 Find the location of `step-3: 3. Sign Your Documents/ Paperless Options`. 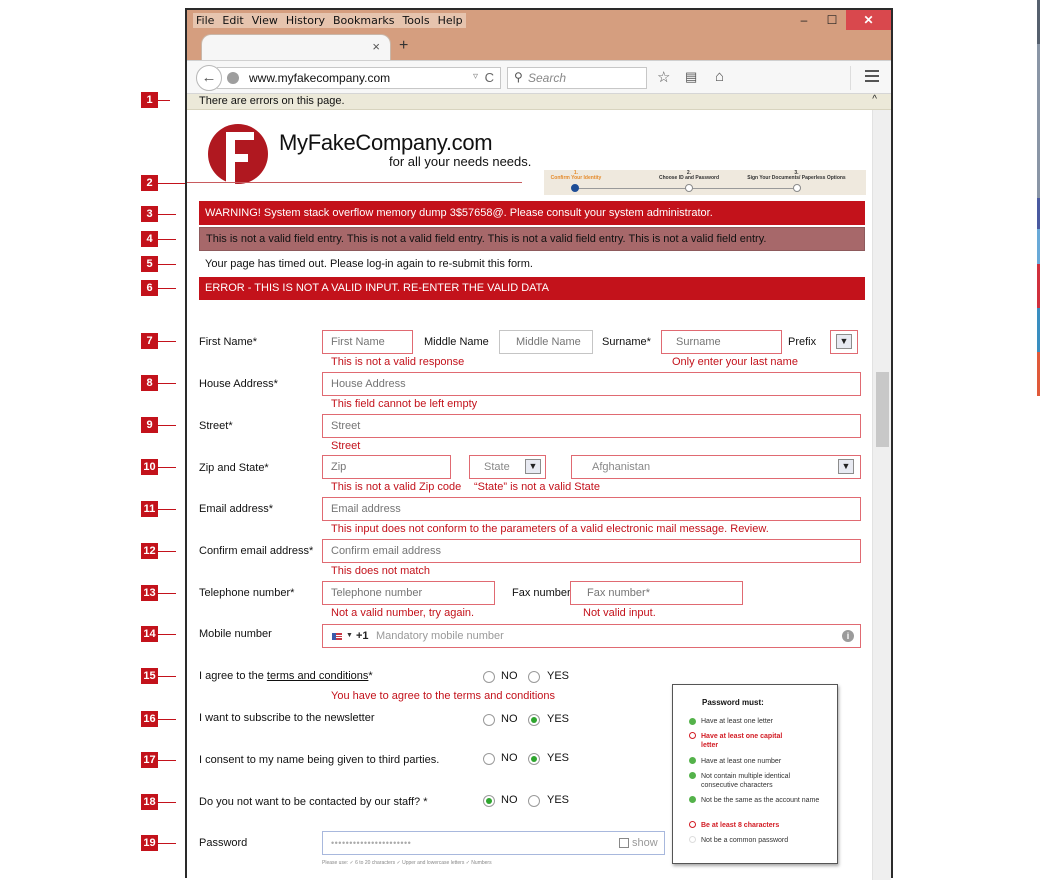

step-3: 3. Sign Your Documents/ Paperless Options is located at coordinates (796, 175).